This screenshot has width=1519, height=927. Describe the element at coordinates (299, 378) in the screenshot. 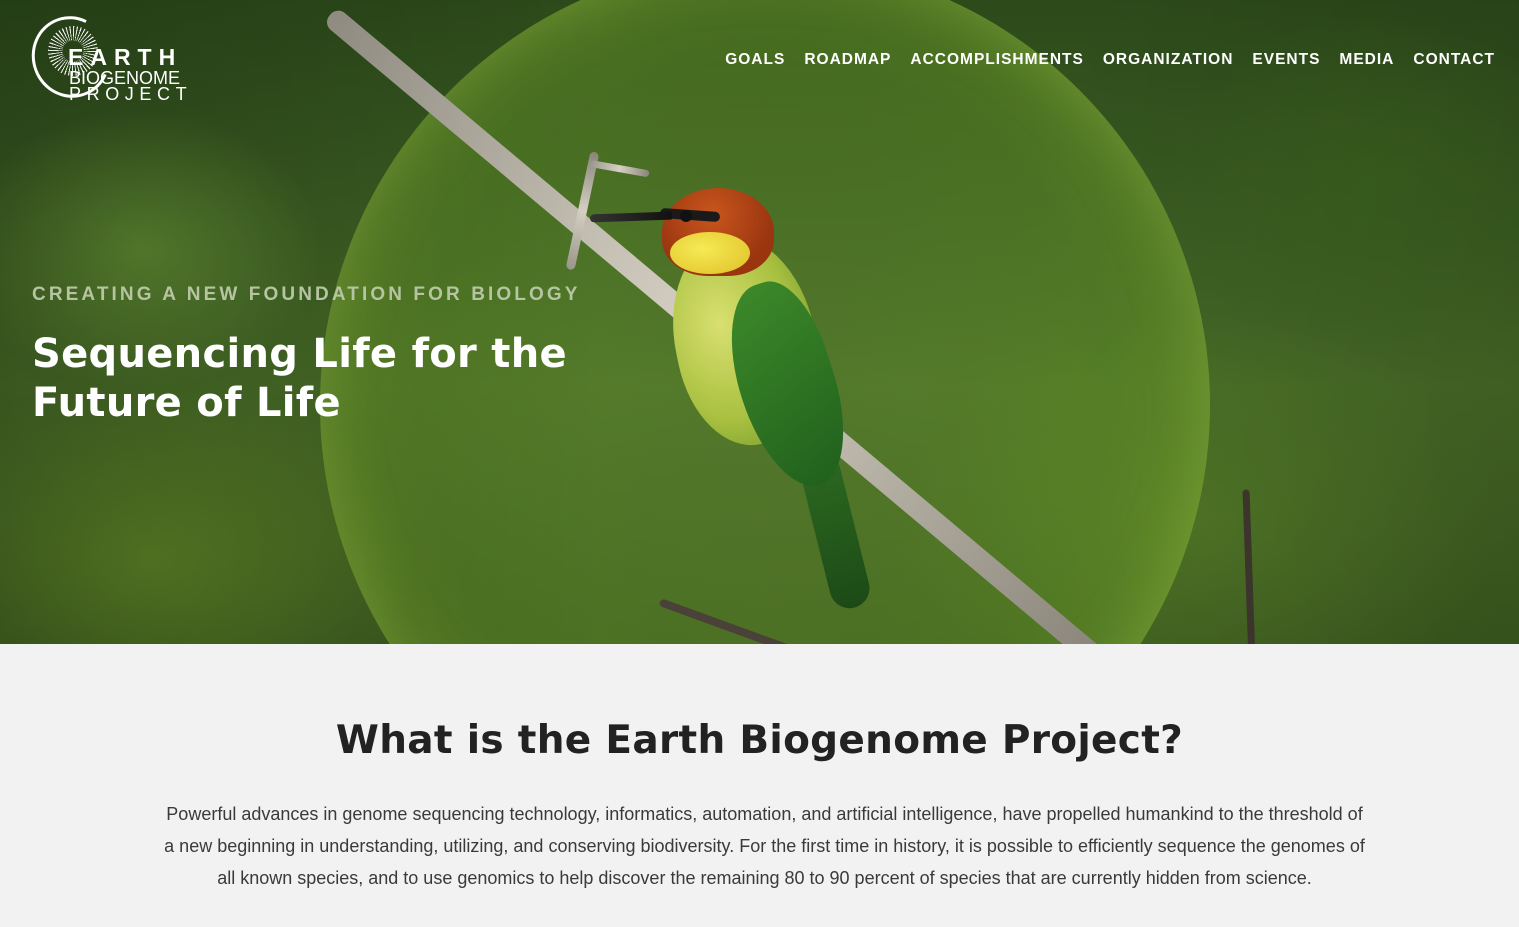

I see `hero-title: Sequencing Life for the Future of Life` at that location.